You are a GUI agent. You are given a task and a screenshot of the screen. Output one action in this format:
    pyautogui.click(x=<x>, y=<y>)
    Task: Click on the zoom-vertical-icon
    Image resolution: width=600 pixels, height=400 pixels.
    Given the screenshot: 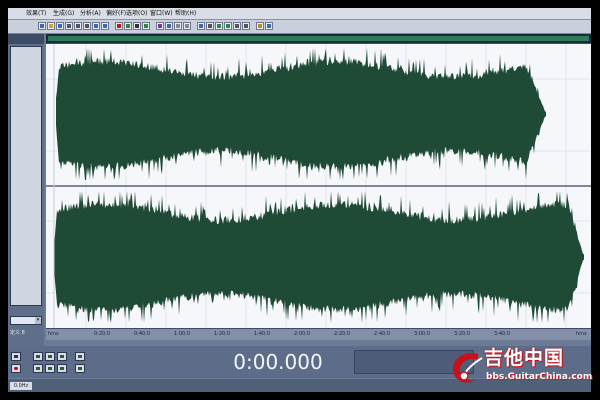 What is the action you would take?
    pyautogui.click(x=80, y=356)
    